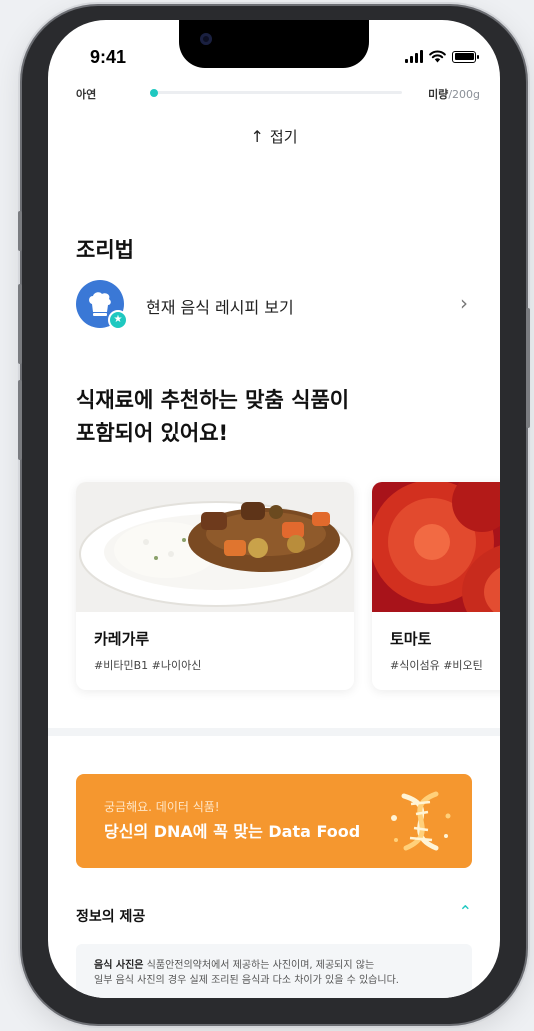 Image resolution: width=534 pixels, height=1031 pixels. What do you see at coordinates (20, 231) in the screenshot?
I see `mute-switch` at bounding box center [20, 231].